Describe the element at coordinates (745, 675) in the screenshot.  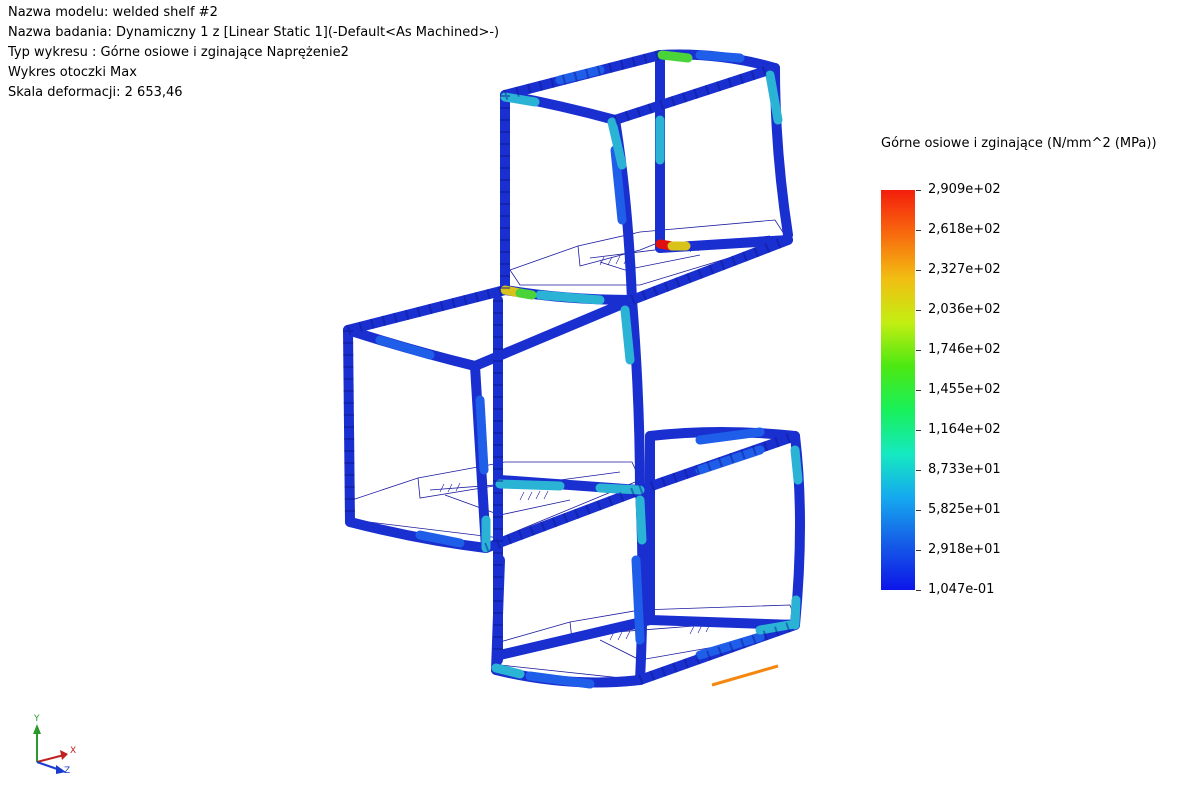
I see `deformation-scale-bar` at that location.